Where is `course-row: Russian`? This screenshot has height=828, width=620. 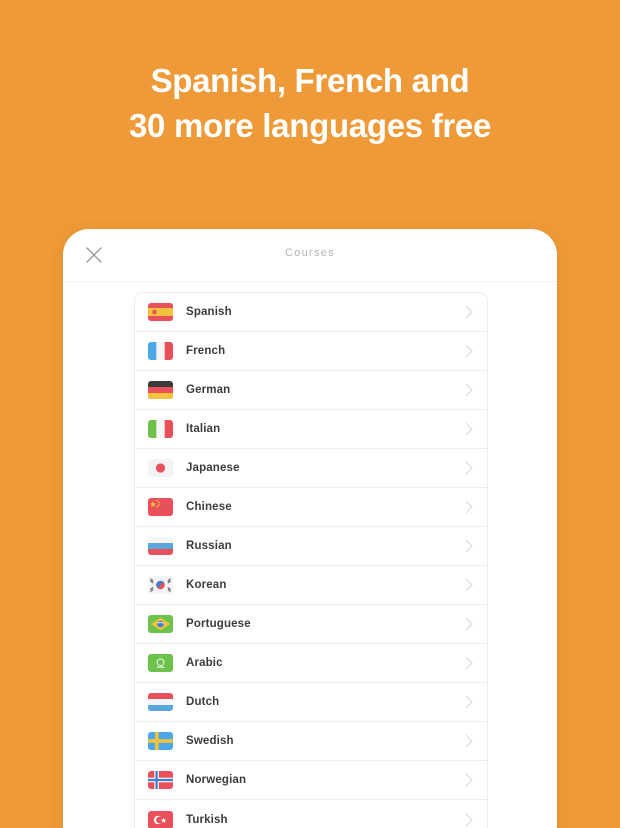
course-row: Russian is located at coordinates (311, 546).